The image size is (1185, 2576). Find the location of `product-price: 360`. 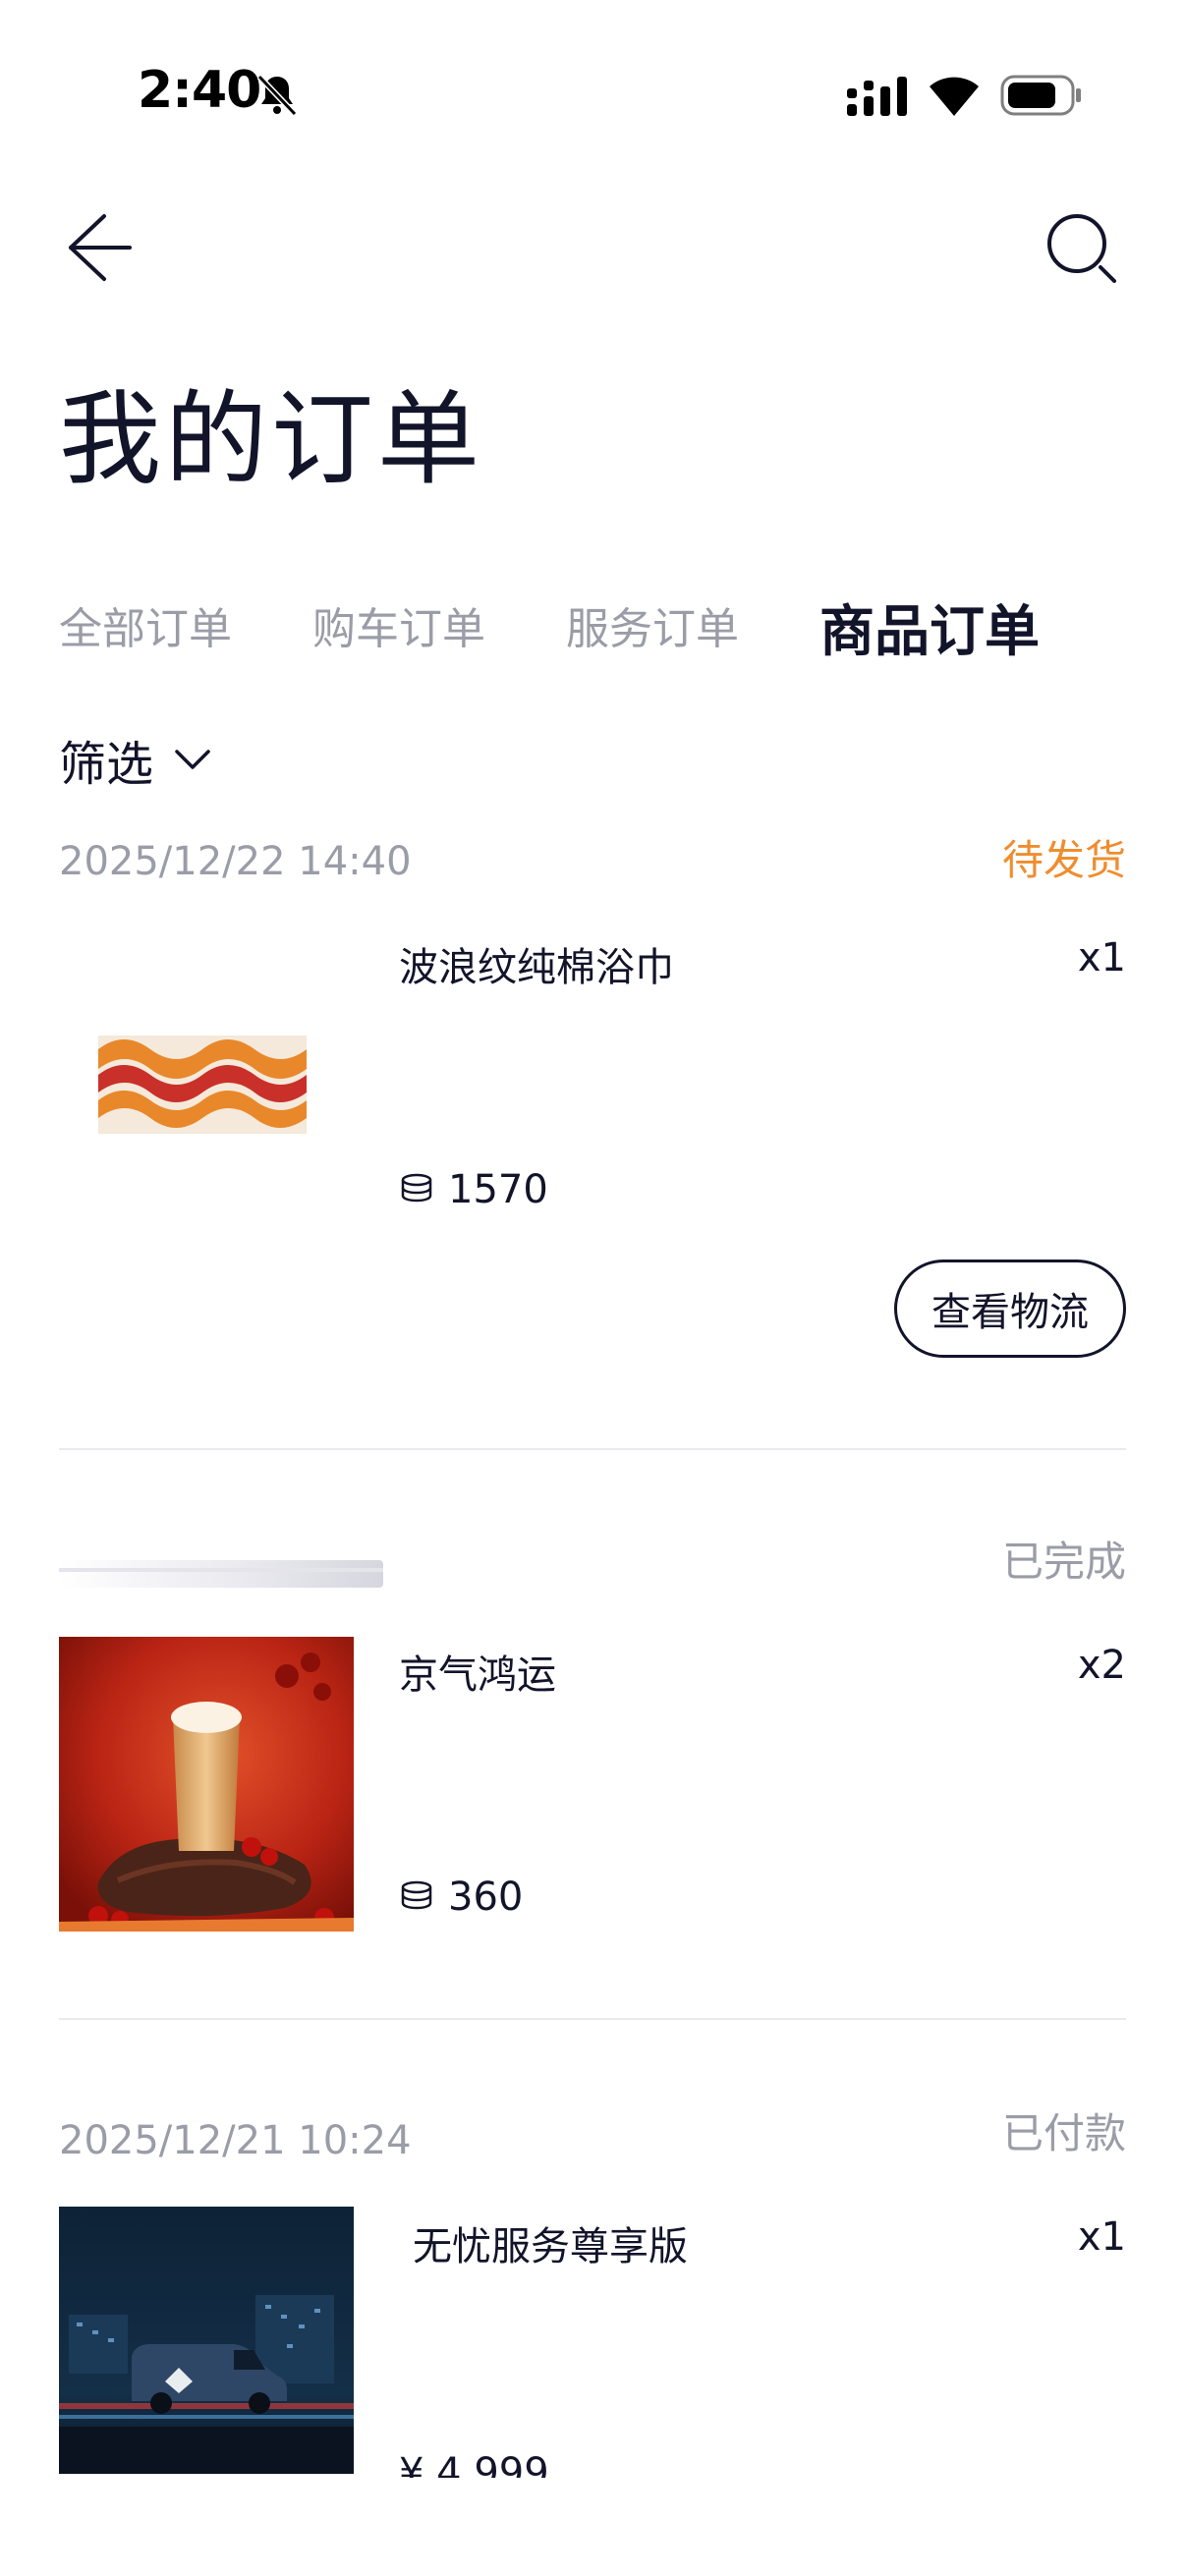

product-price: 360 is located at coordinates (461, 1897).